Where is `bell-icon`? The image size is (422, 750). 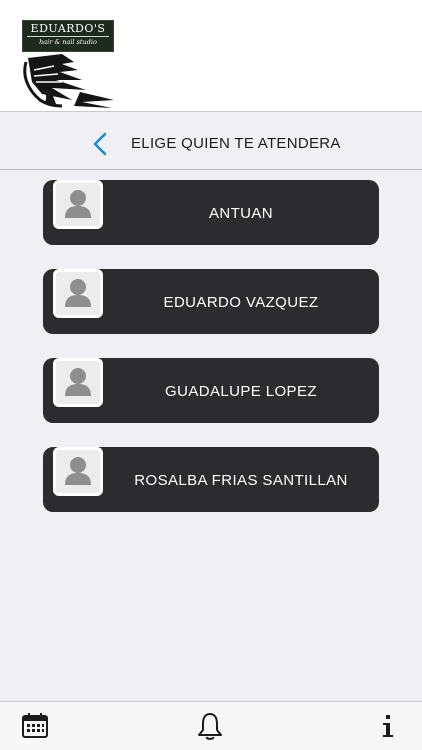
bell-icon is located at coordinates (210, 726).